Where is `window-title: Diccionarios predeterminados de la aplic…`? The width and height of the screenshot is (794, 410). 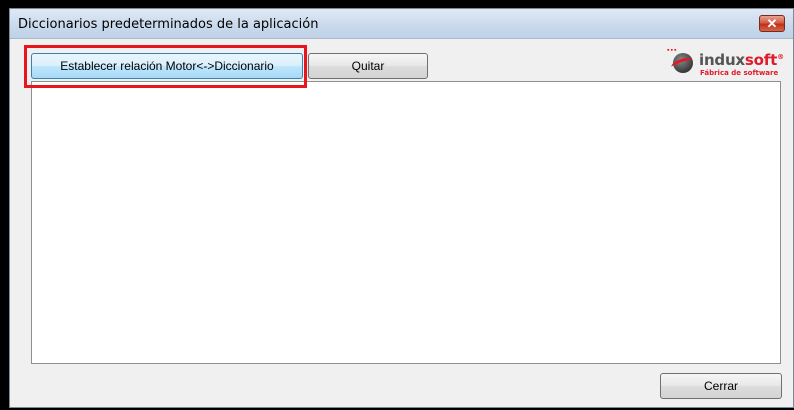
window-title: Diccionarios predeterminados de la aplic… is located at coordinates (168, 24).